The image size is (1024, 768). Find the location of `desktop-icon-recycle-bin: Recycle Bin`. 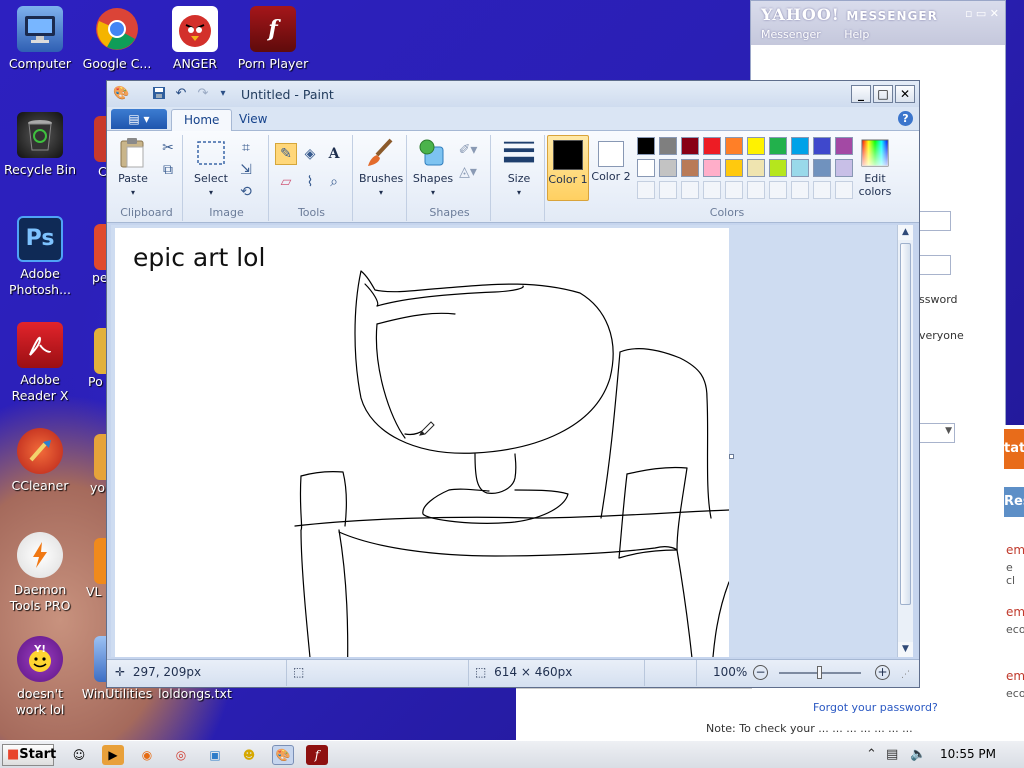

desktop-icon-recycle-bin: Recycle Bin is located at coordinates (40, 145).